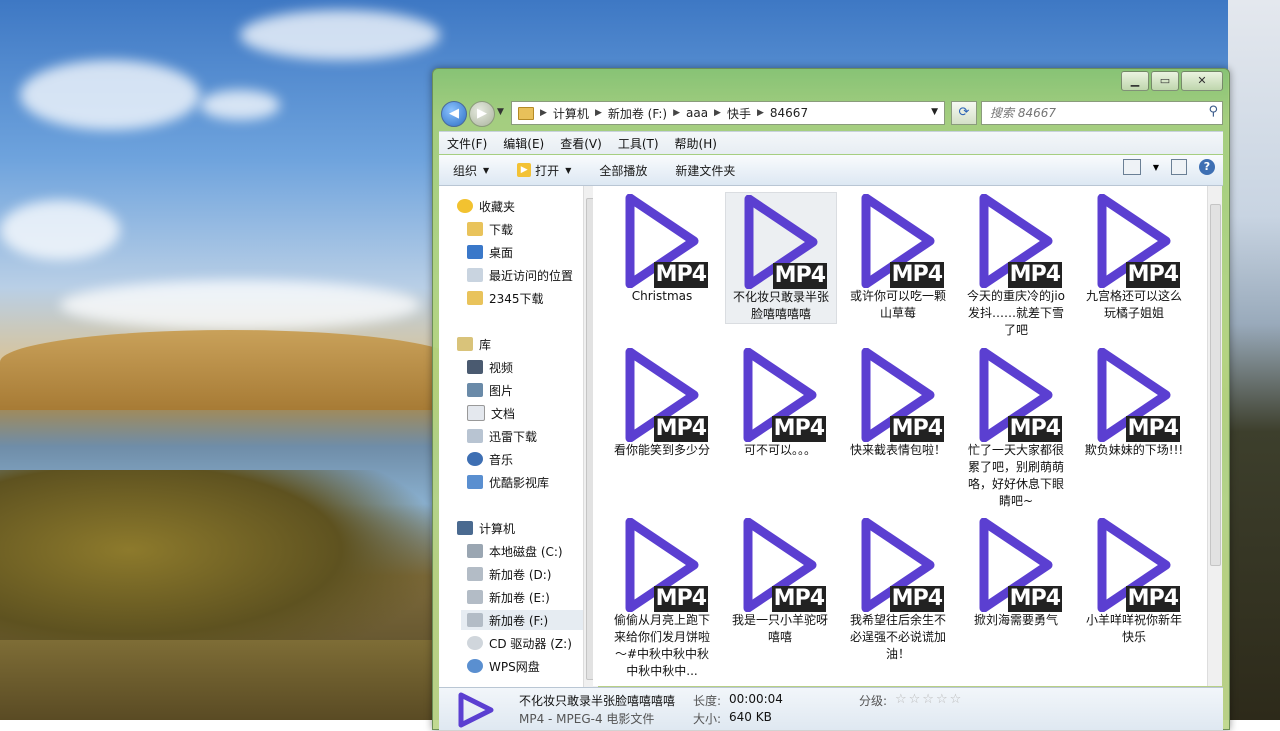  I want to click on organize-button: 组织 ▼, so click(471, 170).